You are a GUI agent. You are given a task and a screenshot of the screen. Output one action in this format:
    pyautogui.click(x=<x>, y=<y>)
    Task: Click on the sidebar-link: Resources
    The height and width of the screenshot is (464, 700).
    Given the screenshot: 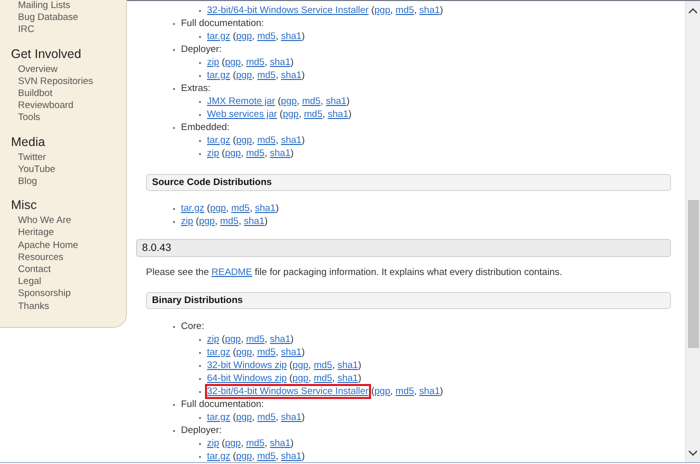 What is the action you would take?
    pyautogui.click(x=37, y=258)
    